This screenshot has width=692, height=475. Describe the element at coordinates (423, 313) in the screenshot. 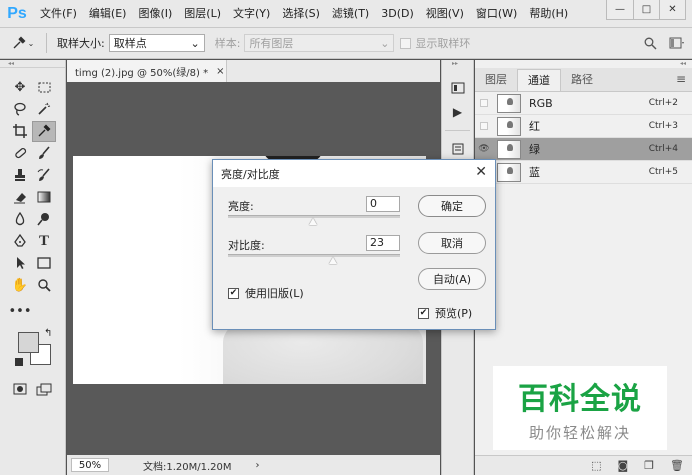

I see `preview-checkbox: ✔` at that location.